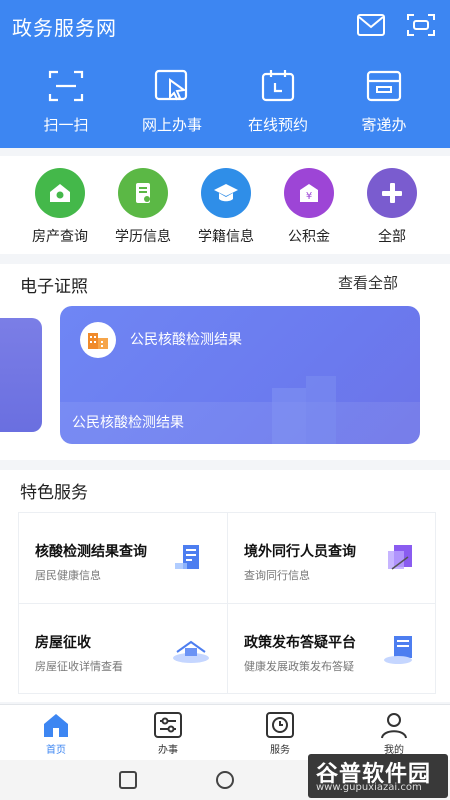  I want to click on category-row: 房产查询 学历信息 学籍信息 ¥ 公积金 全部, so click(225, 205).